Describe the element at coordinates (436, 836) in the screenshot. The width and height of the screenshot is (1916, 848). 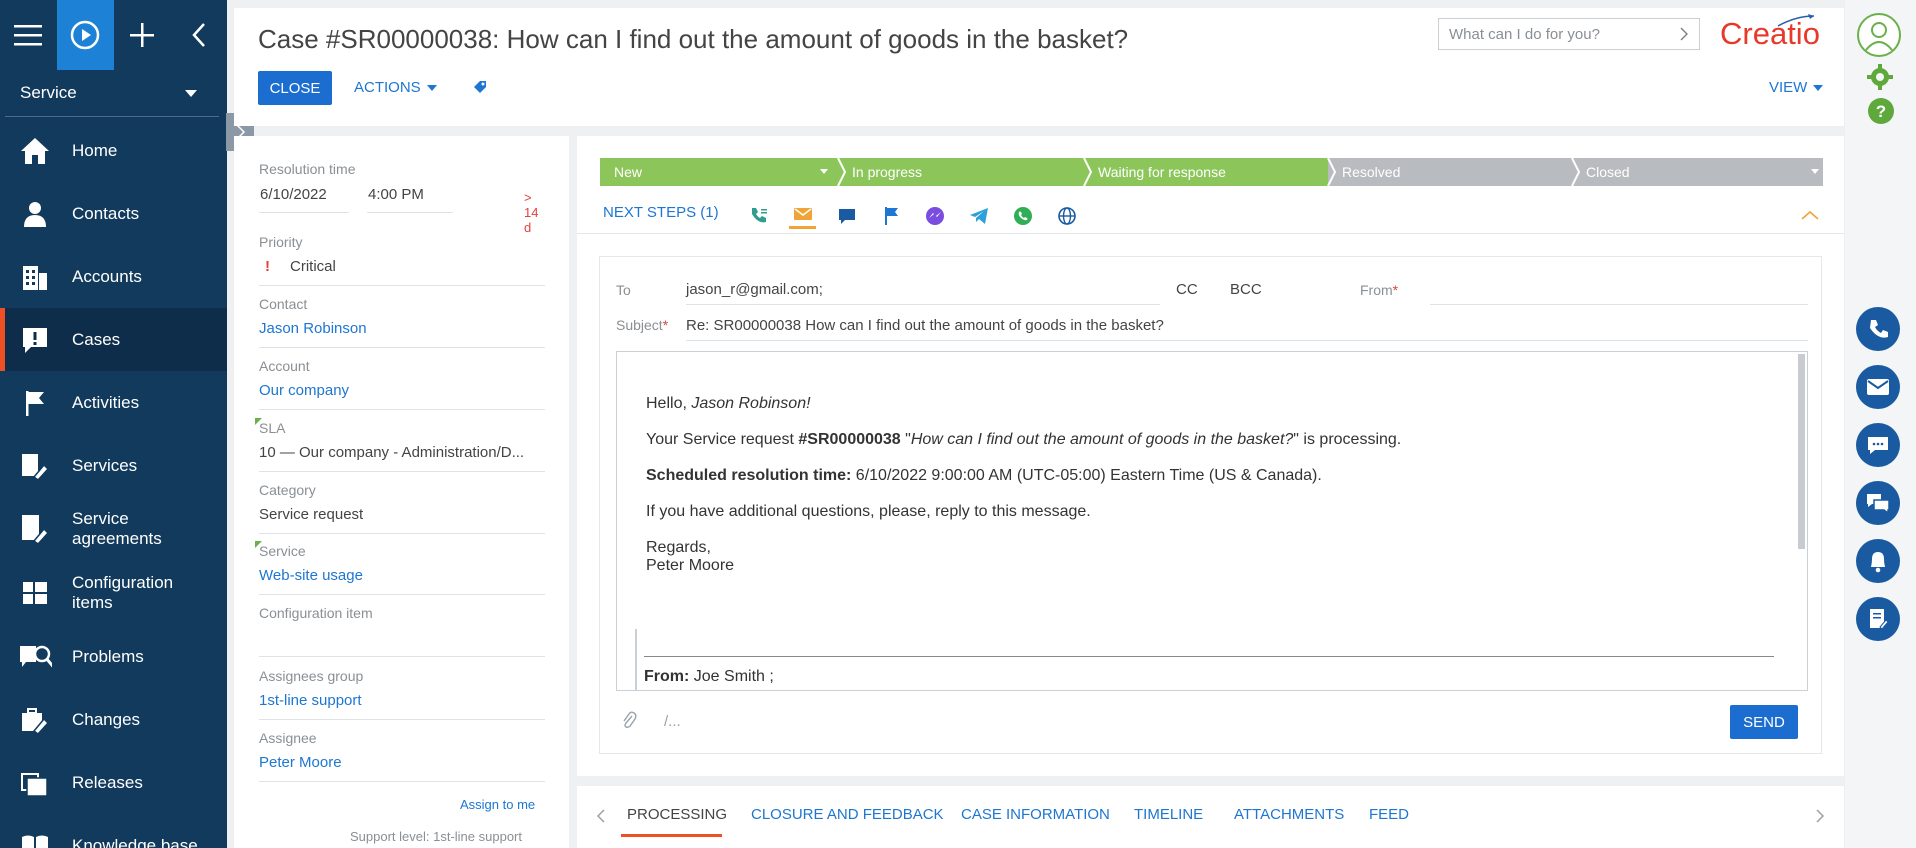
I see `support-level-text: Support level: 1st-line support` at that location.